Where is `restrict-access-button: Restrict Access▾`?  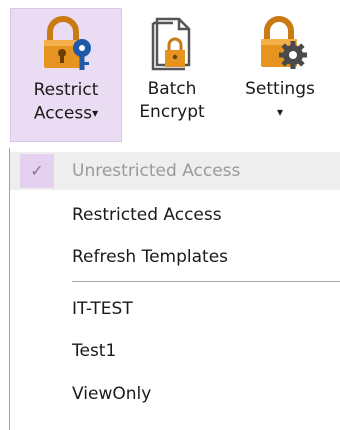 restrict-access-button: Restrict Access▾ is located at coordinates (66, 75).